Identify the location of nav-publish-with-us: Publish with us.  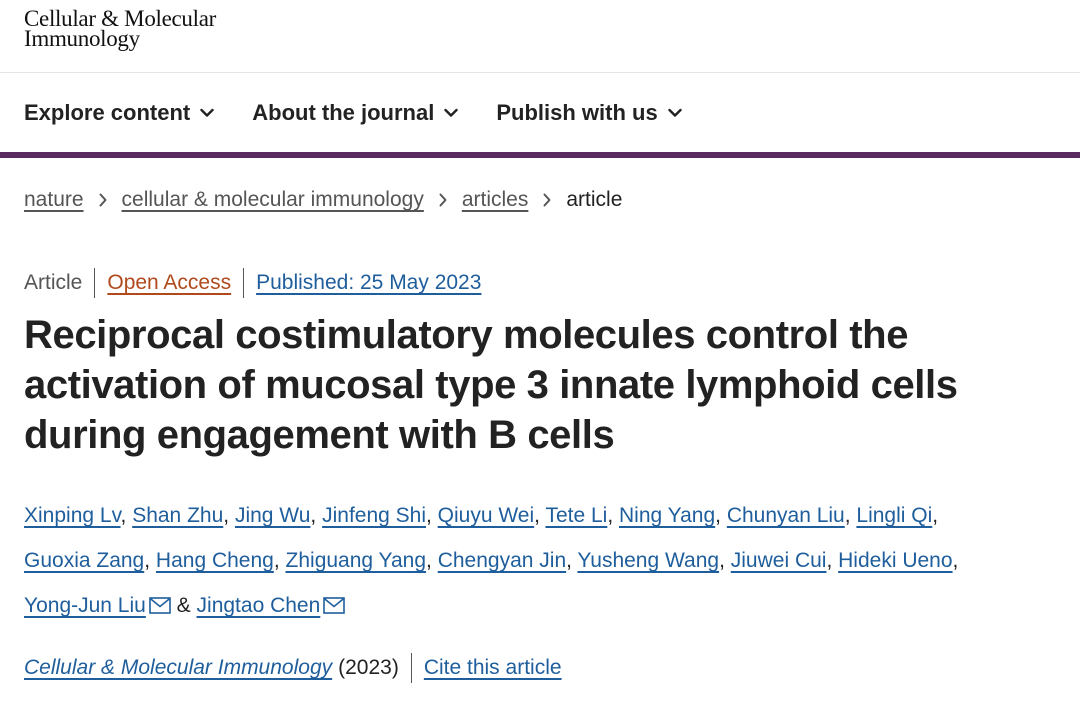
(589, 113).